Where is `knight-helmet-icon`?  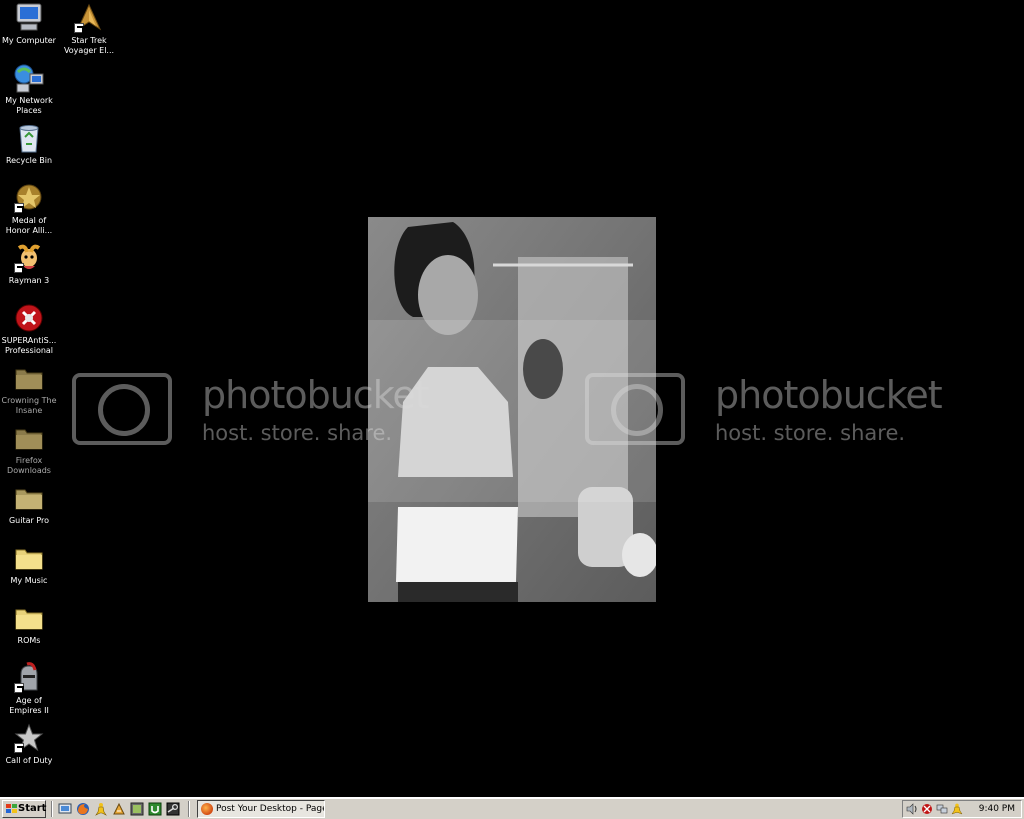
knight-helmet-icon is located at coordinates (29, 678).